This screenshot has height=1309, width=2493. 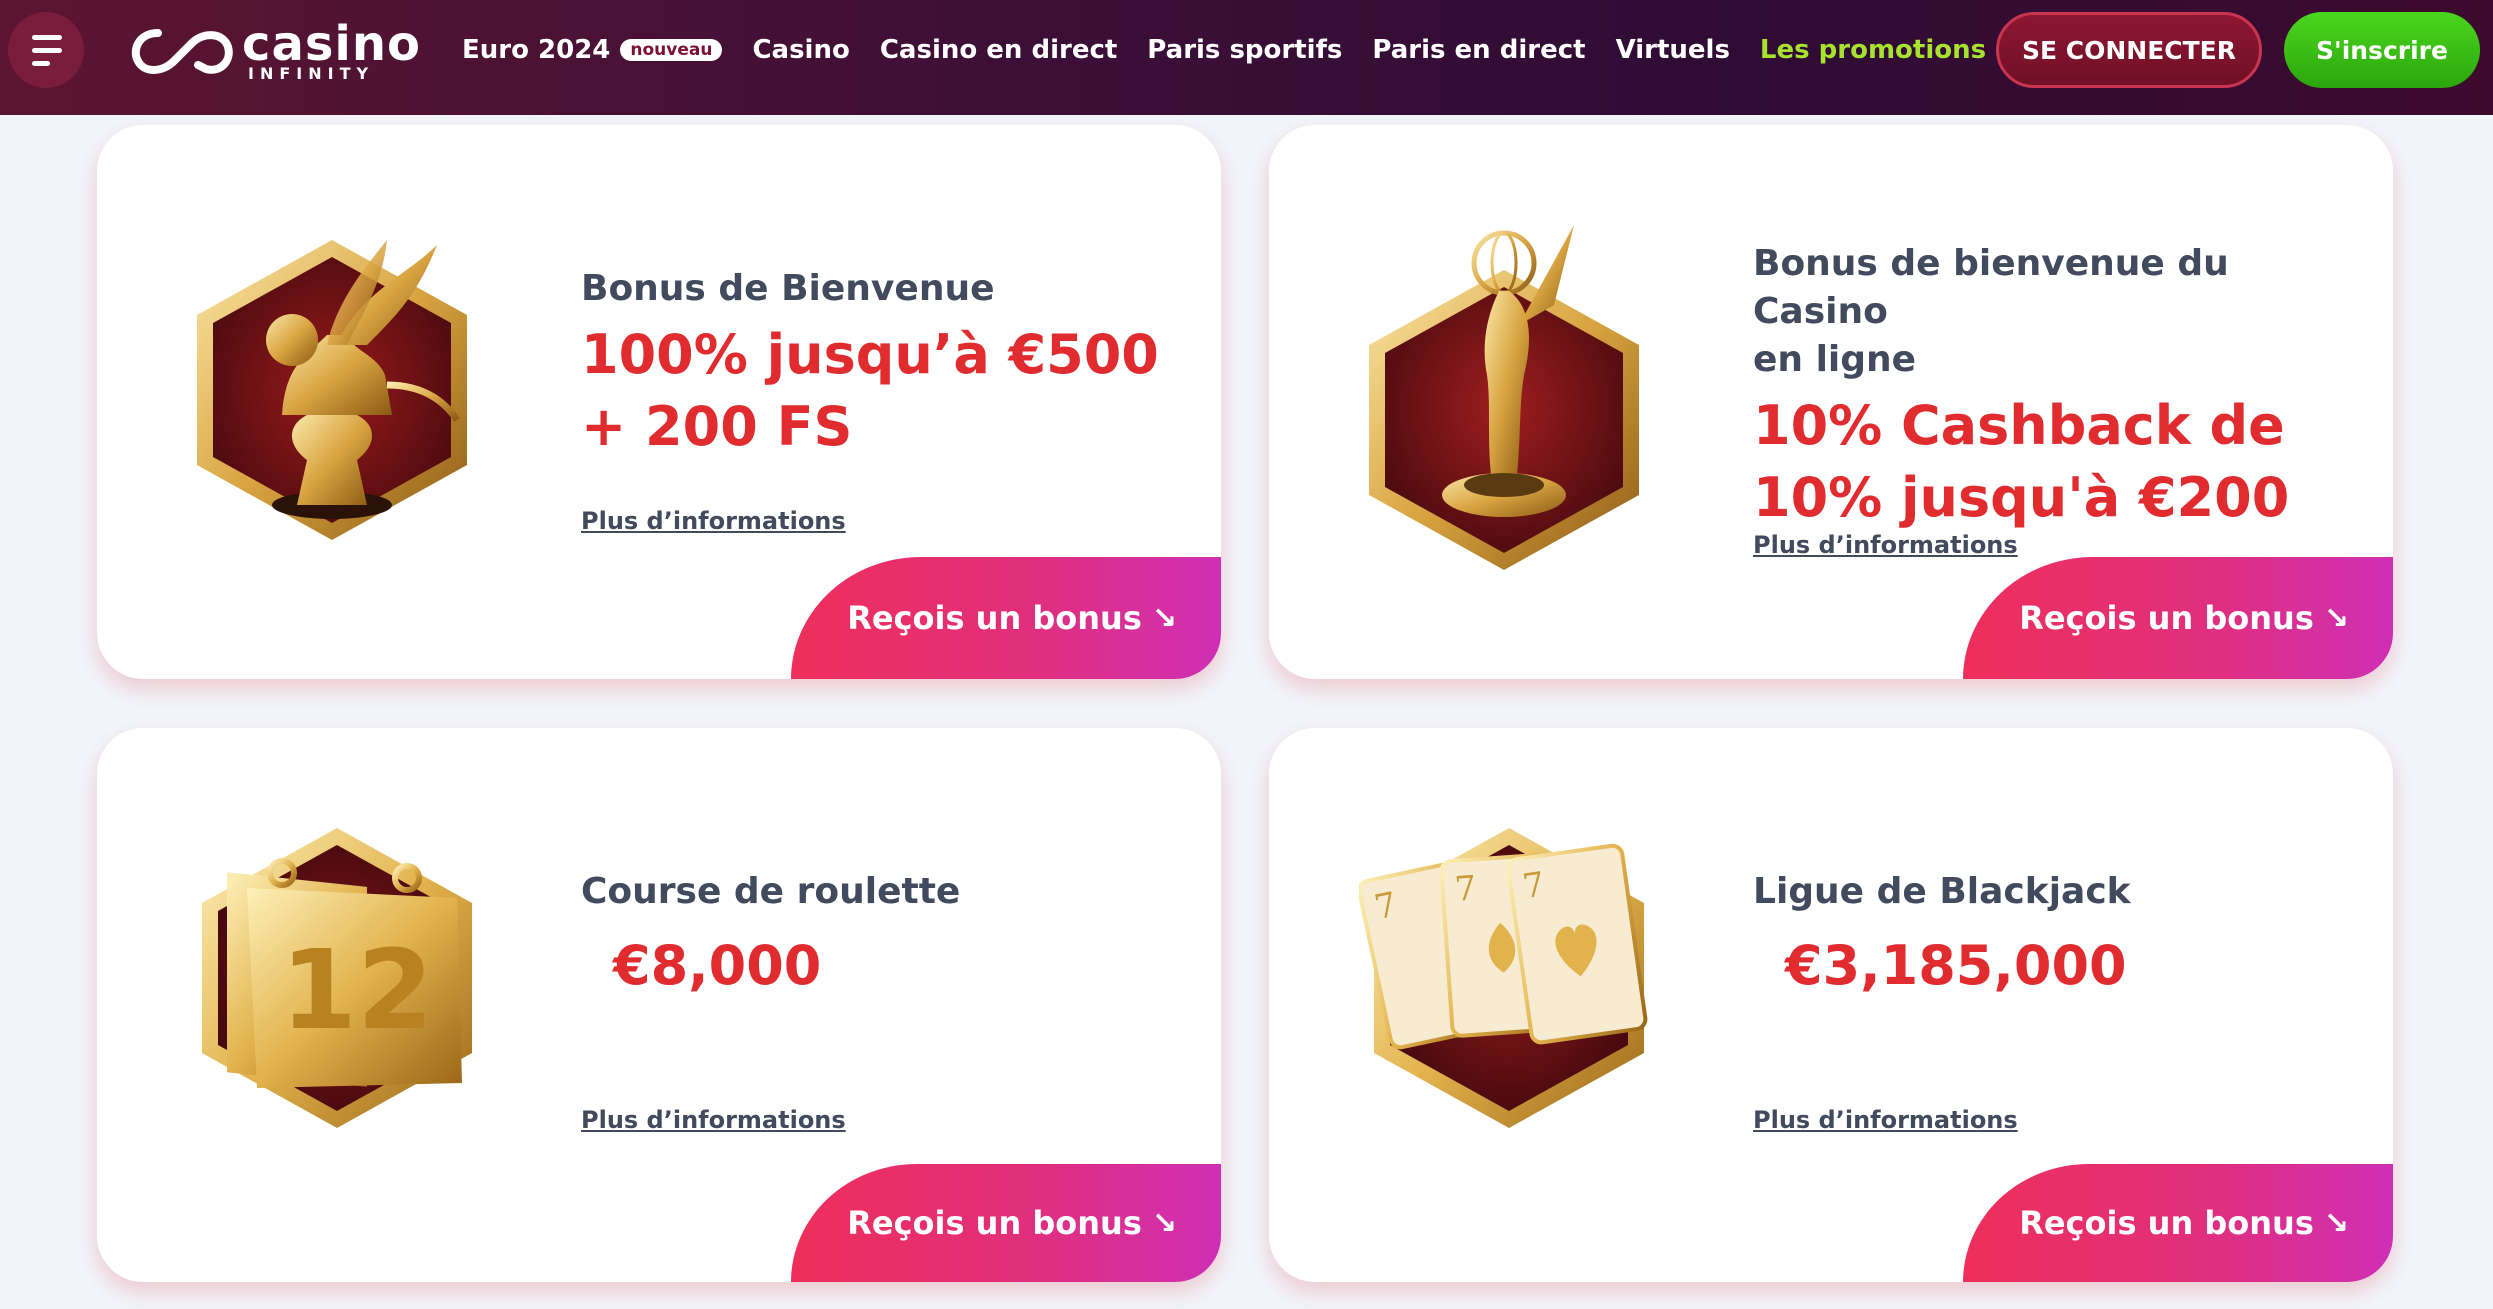 I want to click on nav-item-euro-2024: Euro 2024 nouveau, so click(x=592, y=50).